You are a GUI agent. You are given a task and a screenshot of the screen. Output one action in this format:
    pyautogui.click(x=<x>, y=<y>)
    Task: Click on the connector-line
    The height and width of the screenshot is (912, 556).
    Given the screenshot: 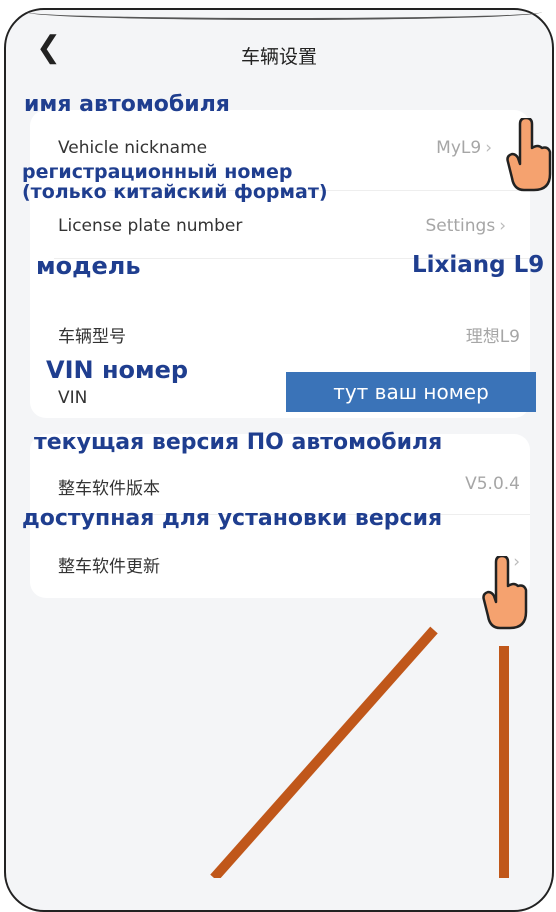 What is the action you would take?
    pyautogui.click(x=324, y=752)
    